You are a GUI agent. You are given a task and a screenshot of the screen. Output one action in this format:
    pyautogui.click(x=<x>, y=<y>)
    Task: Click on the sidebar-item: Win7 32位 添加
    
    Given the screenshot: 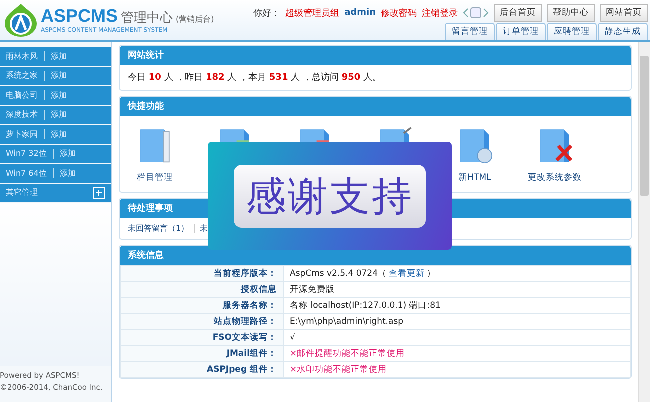 What is the action you would take?
    pyautogui.click(x=55, y=153)
    